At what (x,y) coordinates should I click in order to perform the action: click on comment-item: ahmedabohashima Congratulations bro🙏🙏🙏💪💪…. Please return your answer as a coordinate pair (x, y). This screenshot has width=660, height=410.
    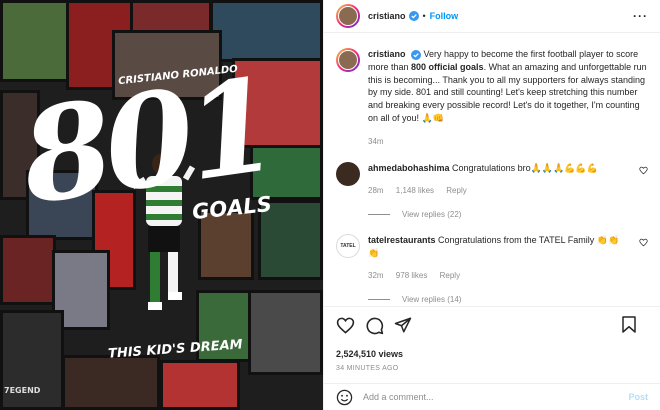
    Looking at the image, I should click on (492, 190).